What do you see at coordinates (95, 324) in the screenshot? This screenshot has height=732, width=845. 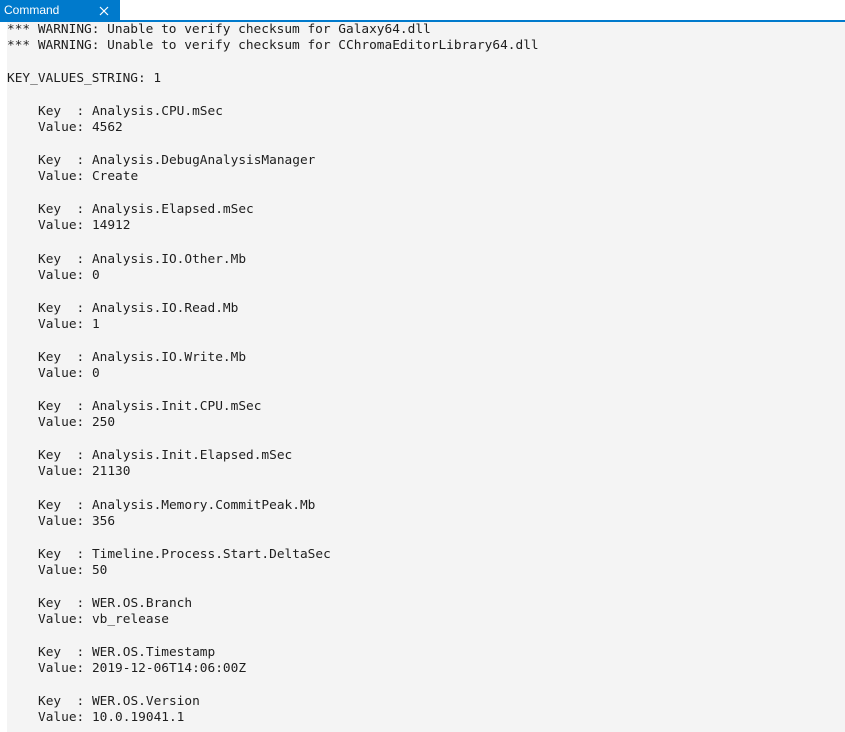 I see `value-text: 1` at bounding box center [95, 324].